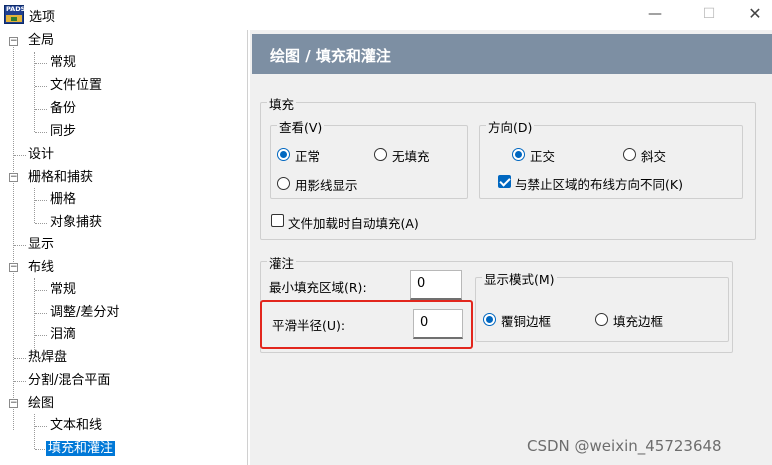 This screenshot has width=772, height=465. I want to click on direction-group-title: 方向(D), so click(510, 126).